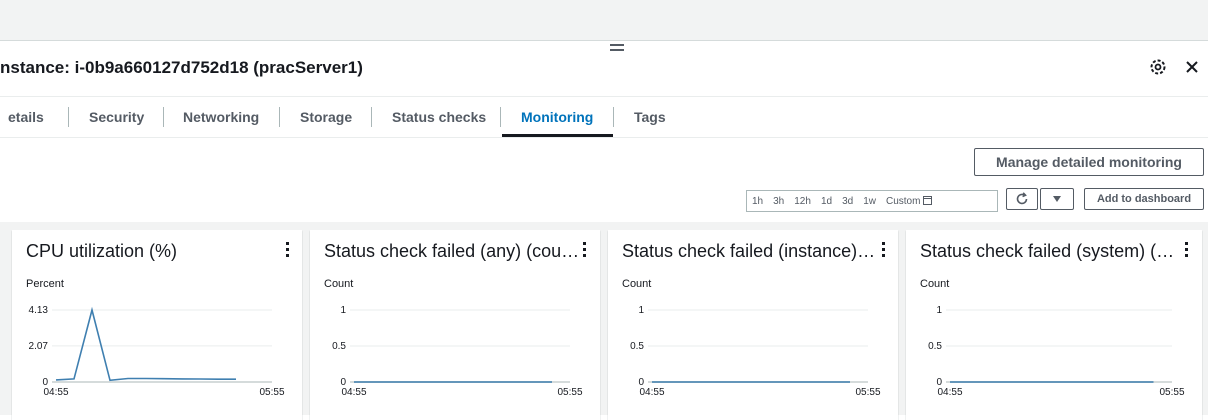 Image resolution: width=1208 pixels, height=420 pixels. I want to click on range-custom: Custom, so click(909, 201).